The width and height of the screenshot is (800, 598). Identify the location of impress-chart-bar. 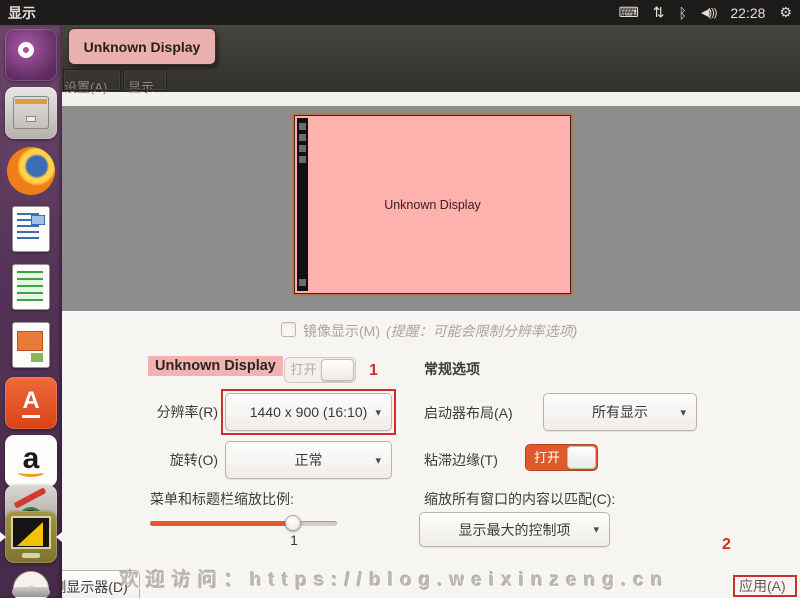
(37, 357).